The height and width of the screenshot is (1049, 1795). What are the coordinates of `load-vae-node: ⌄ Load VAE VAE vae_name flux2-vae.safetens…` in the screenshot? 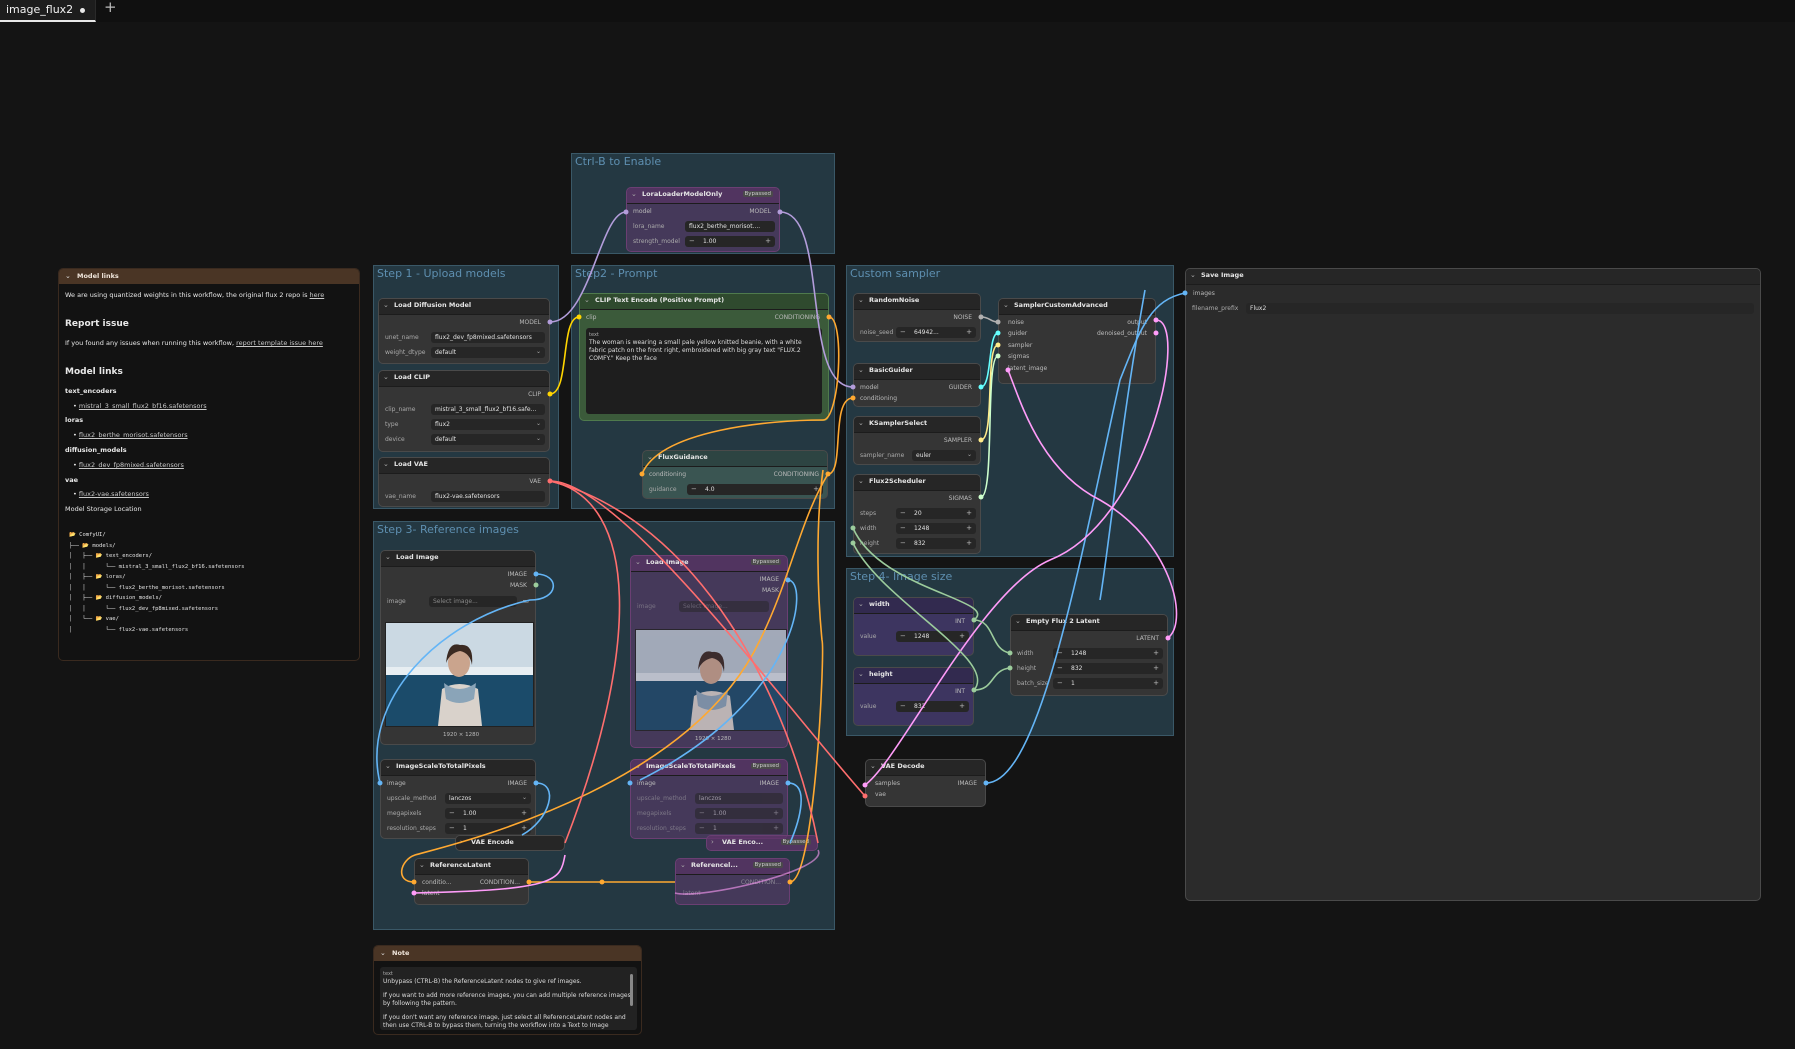 It's located at (464, 482).